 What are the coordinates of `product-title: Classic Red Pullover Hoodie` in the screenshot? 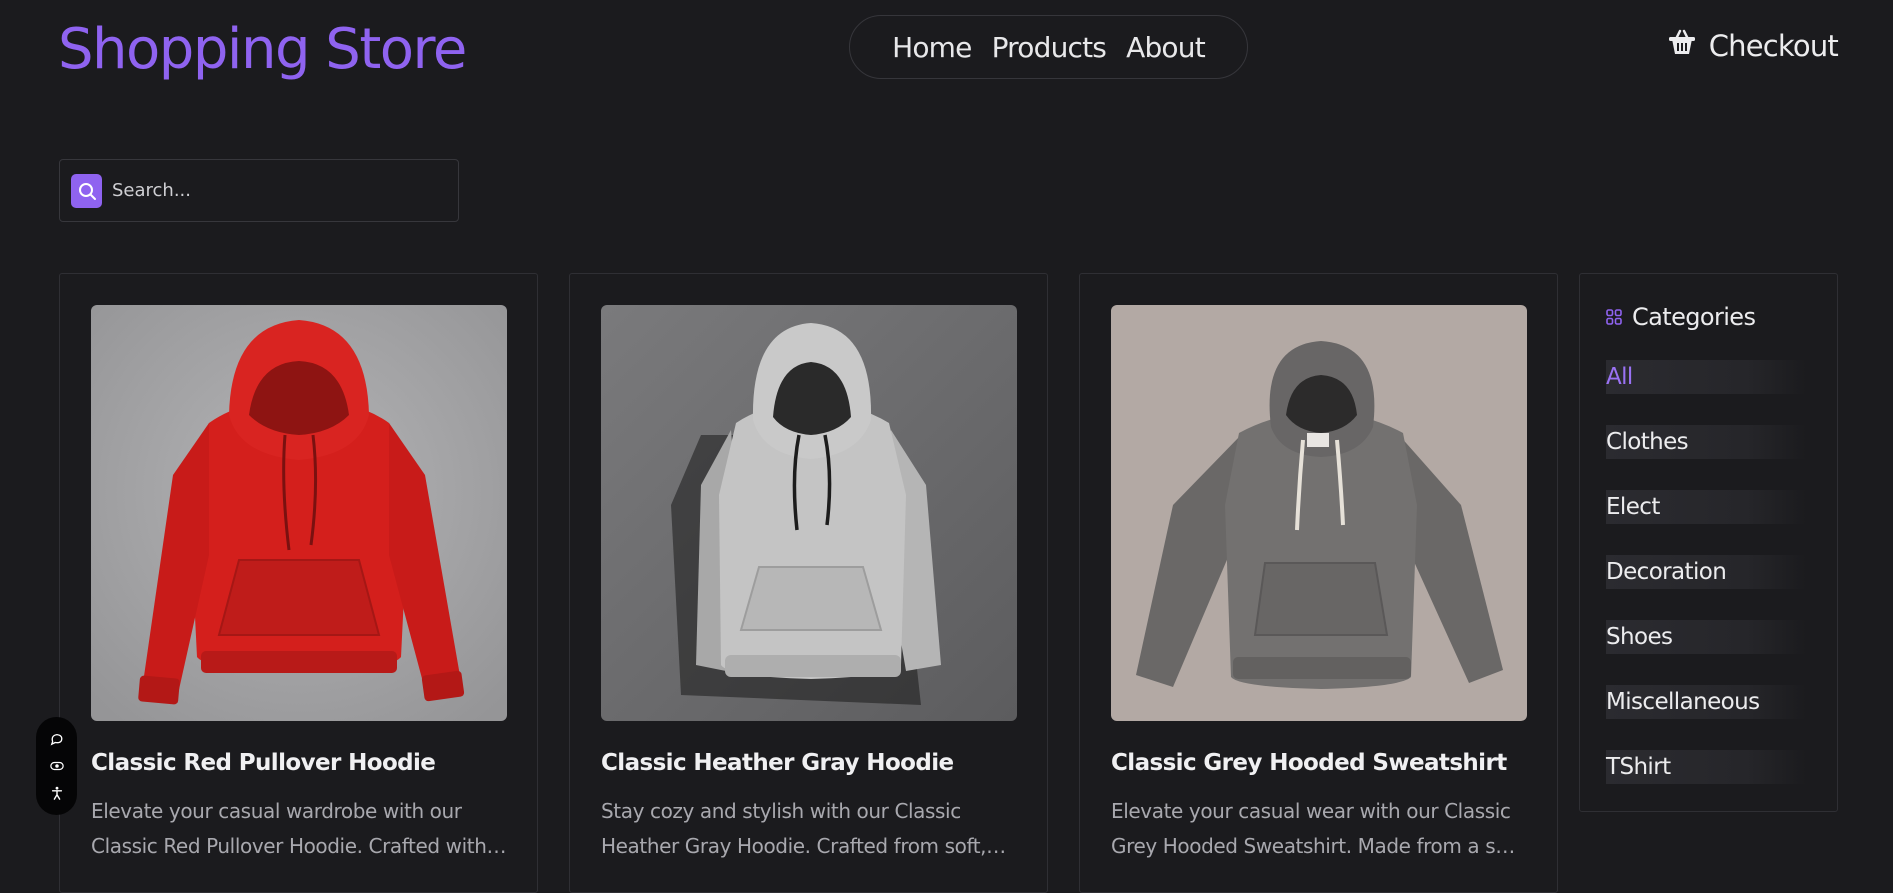 It's located at (263, 763).